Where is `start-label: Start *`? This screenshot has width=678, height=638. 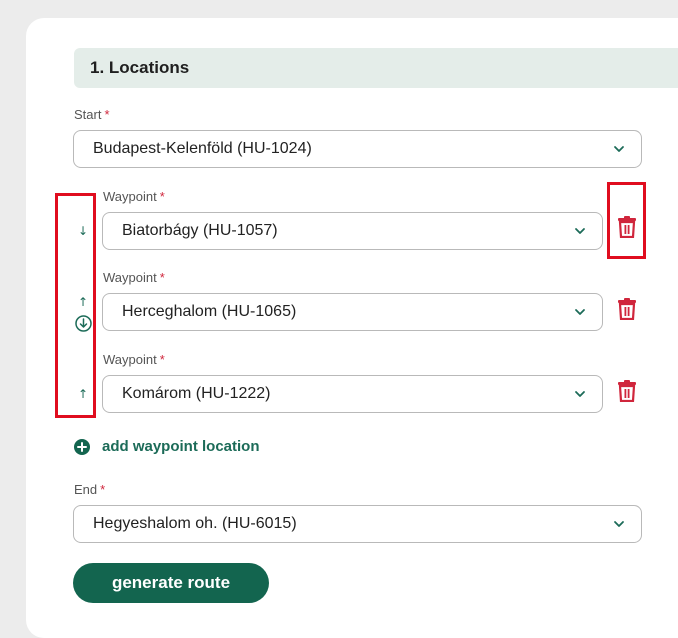
start-label: Start * is located at coordinates (92, 114).